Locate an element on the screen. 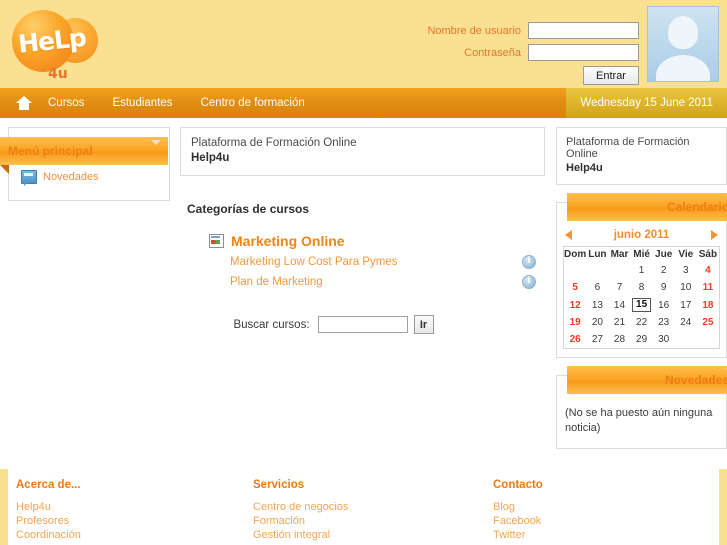  calendar-week-row: 5 6 7 8 9 10 11 is located at coordinates (642, 287).